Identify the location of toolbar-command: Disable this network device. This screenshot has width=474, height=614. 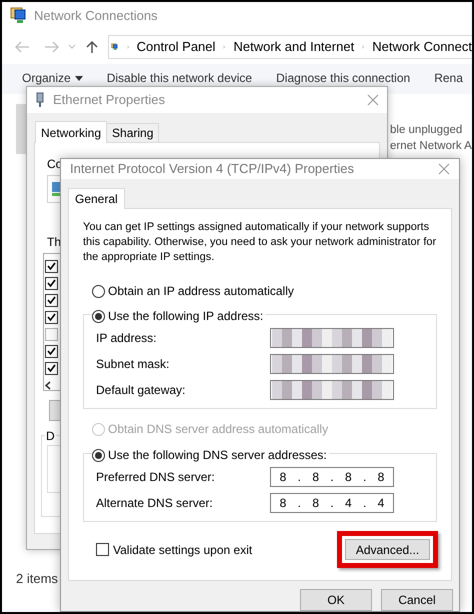
(179, 78).